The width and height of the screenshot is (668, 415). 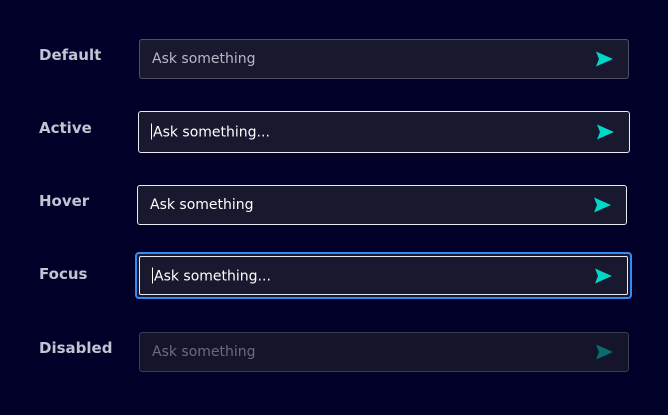 I want to click on state-label-active: Active, so click(x=65, y=128).